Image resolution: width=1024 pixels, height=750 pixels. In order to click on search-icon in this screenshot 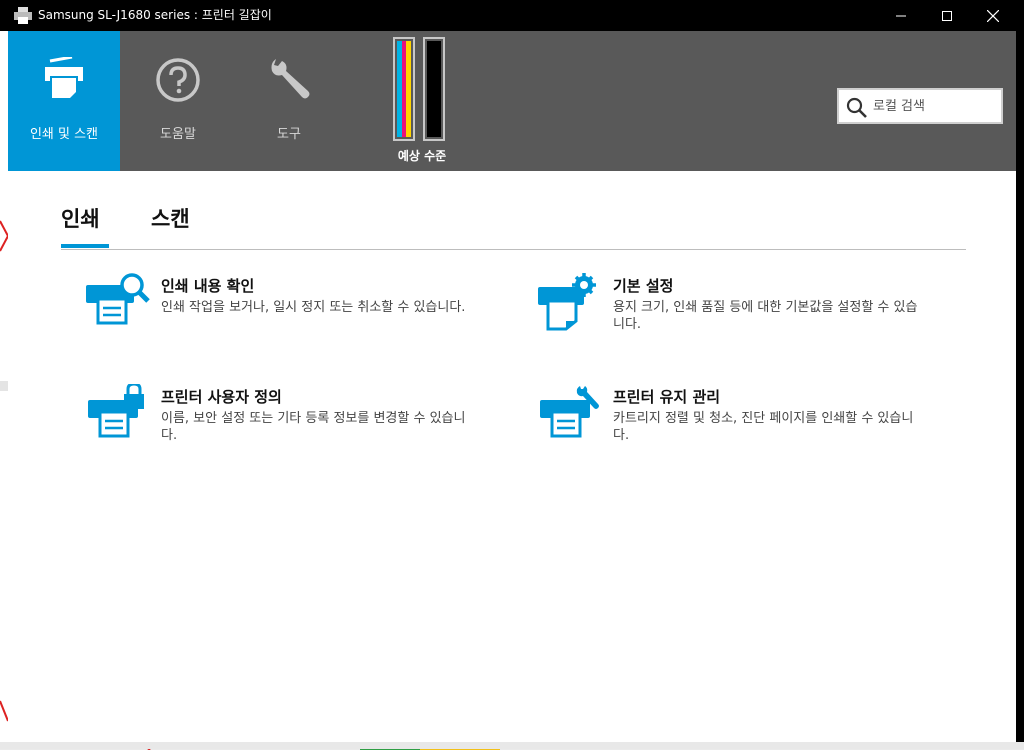, I will do `click(856, 107)`.